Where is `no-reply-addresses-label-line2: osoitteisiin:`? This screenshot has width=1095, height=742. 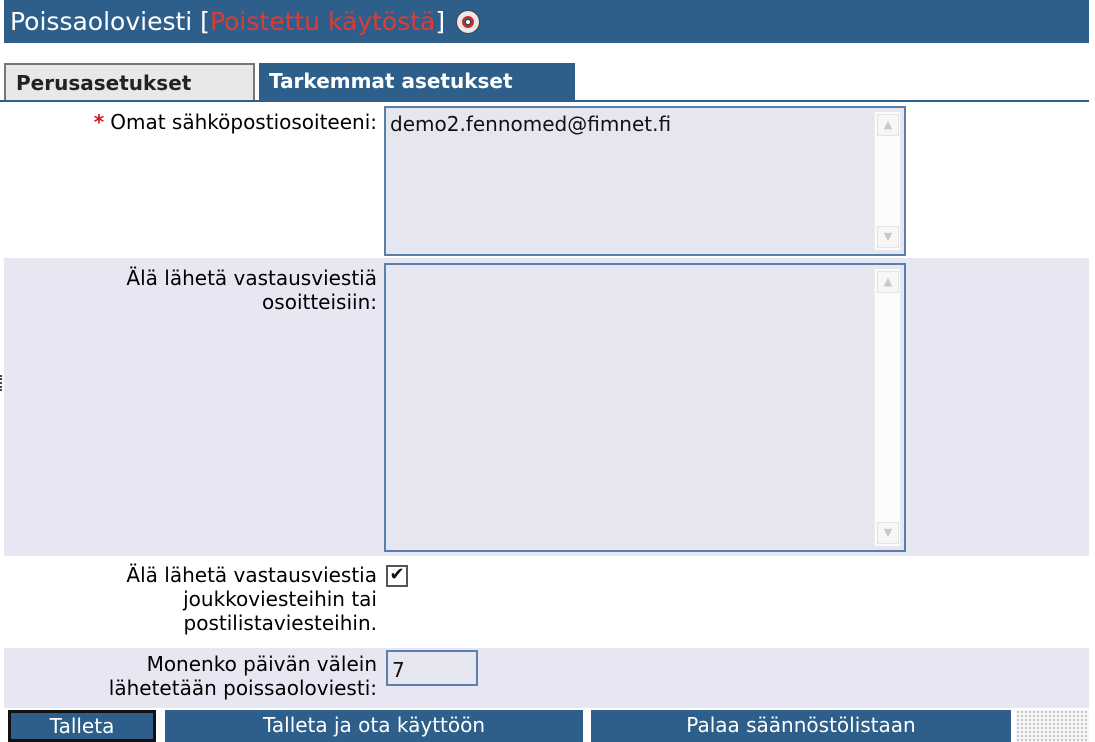 no-reply-addresses-label-line2: osoitteisiin: is located at coordinates (319, 302).